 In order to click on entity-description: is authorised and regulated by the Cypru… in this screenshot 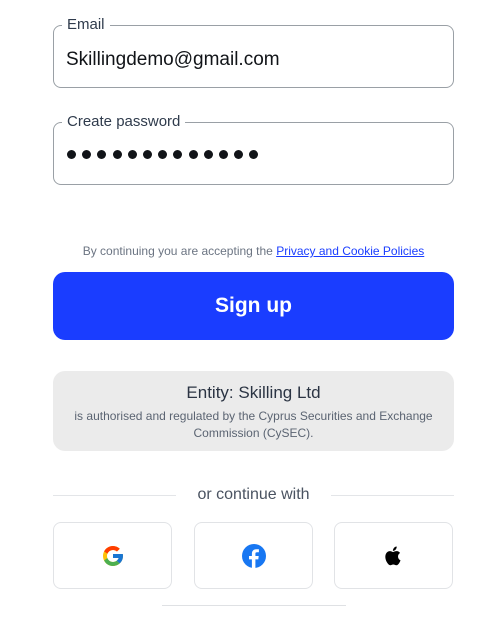, I will do `click(253, 424)`.